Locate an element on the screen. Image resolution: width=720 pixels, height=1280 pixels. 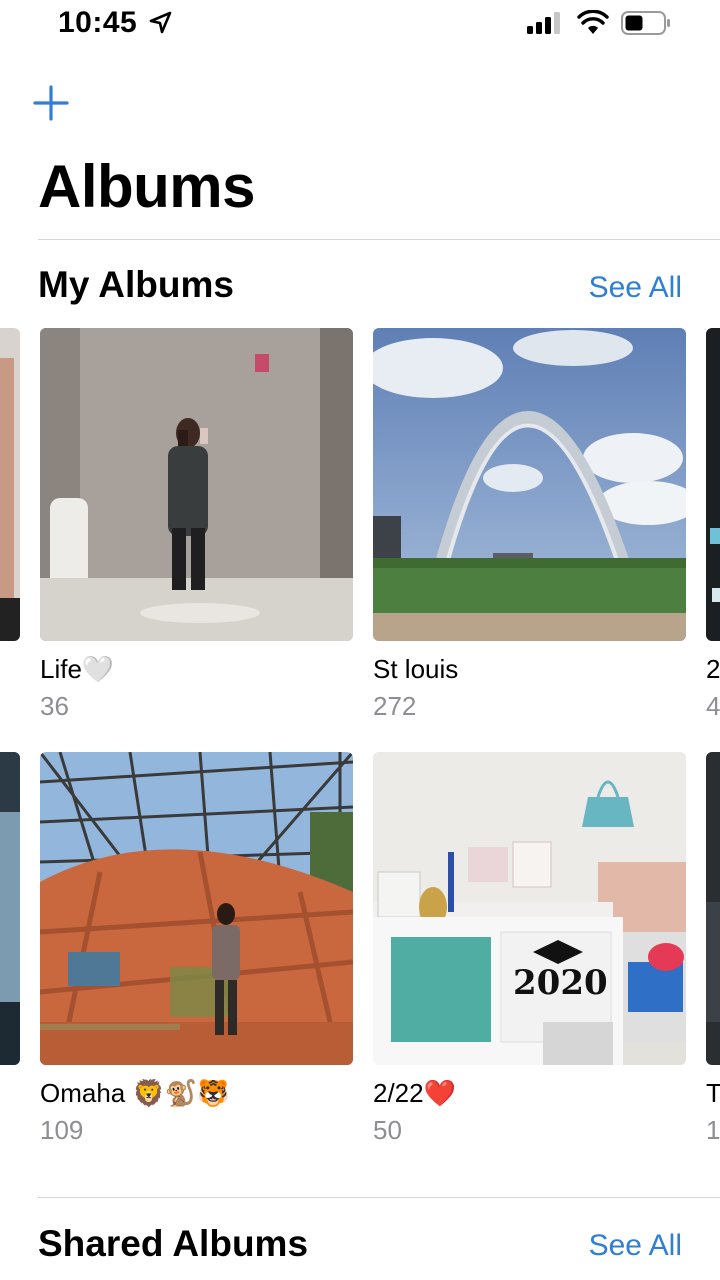
partial-album-name: T is located at coordinates (713, 1093).